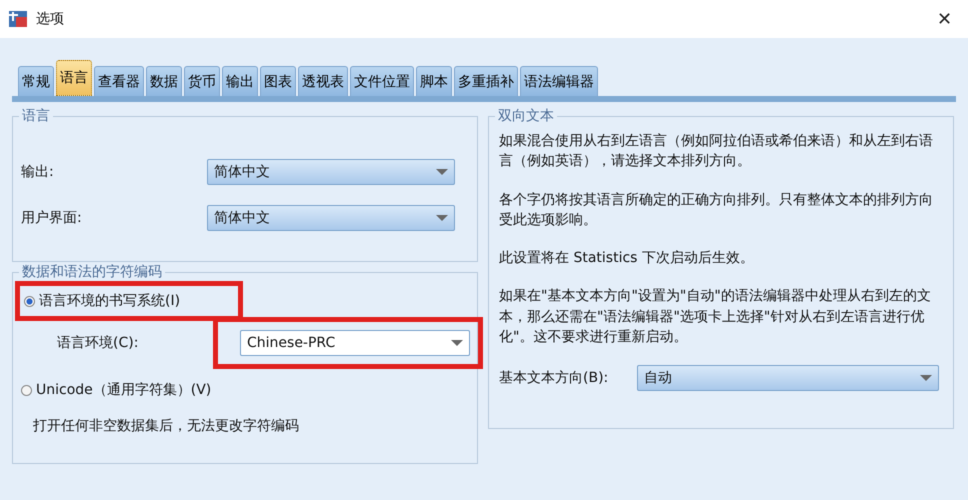 The width and height of the screenshot is (968, 500). I want to click on hint-text: 打开任何非空数据集后，无法更改字符编码, so click(166, 426).